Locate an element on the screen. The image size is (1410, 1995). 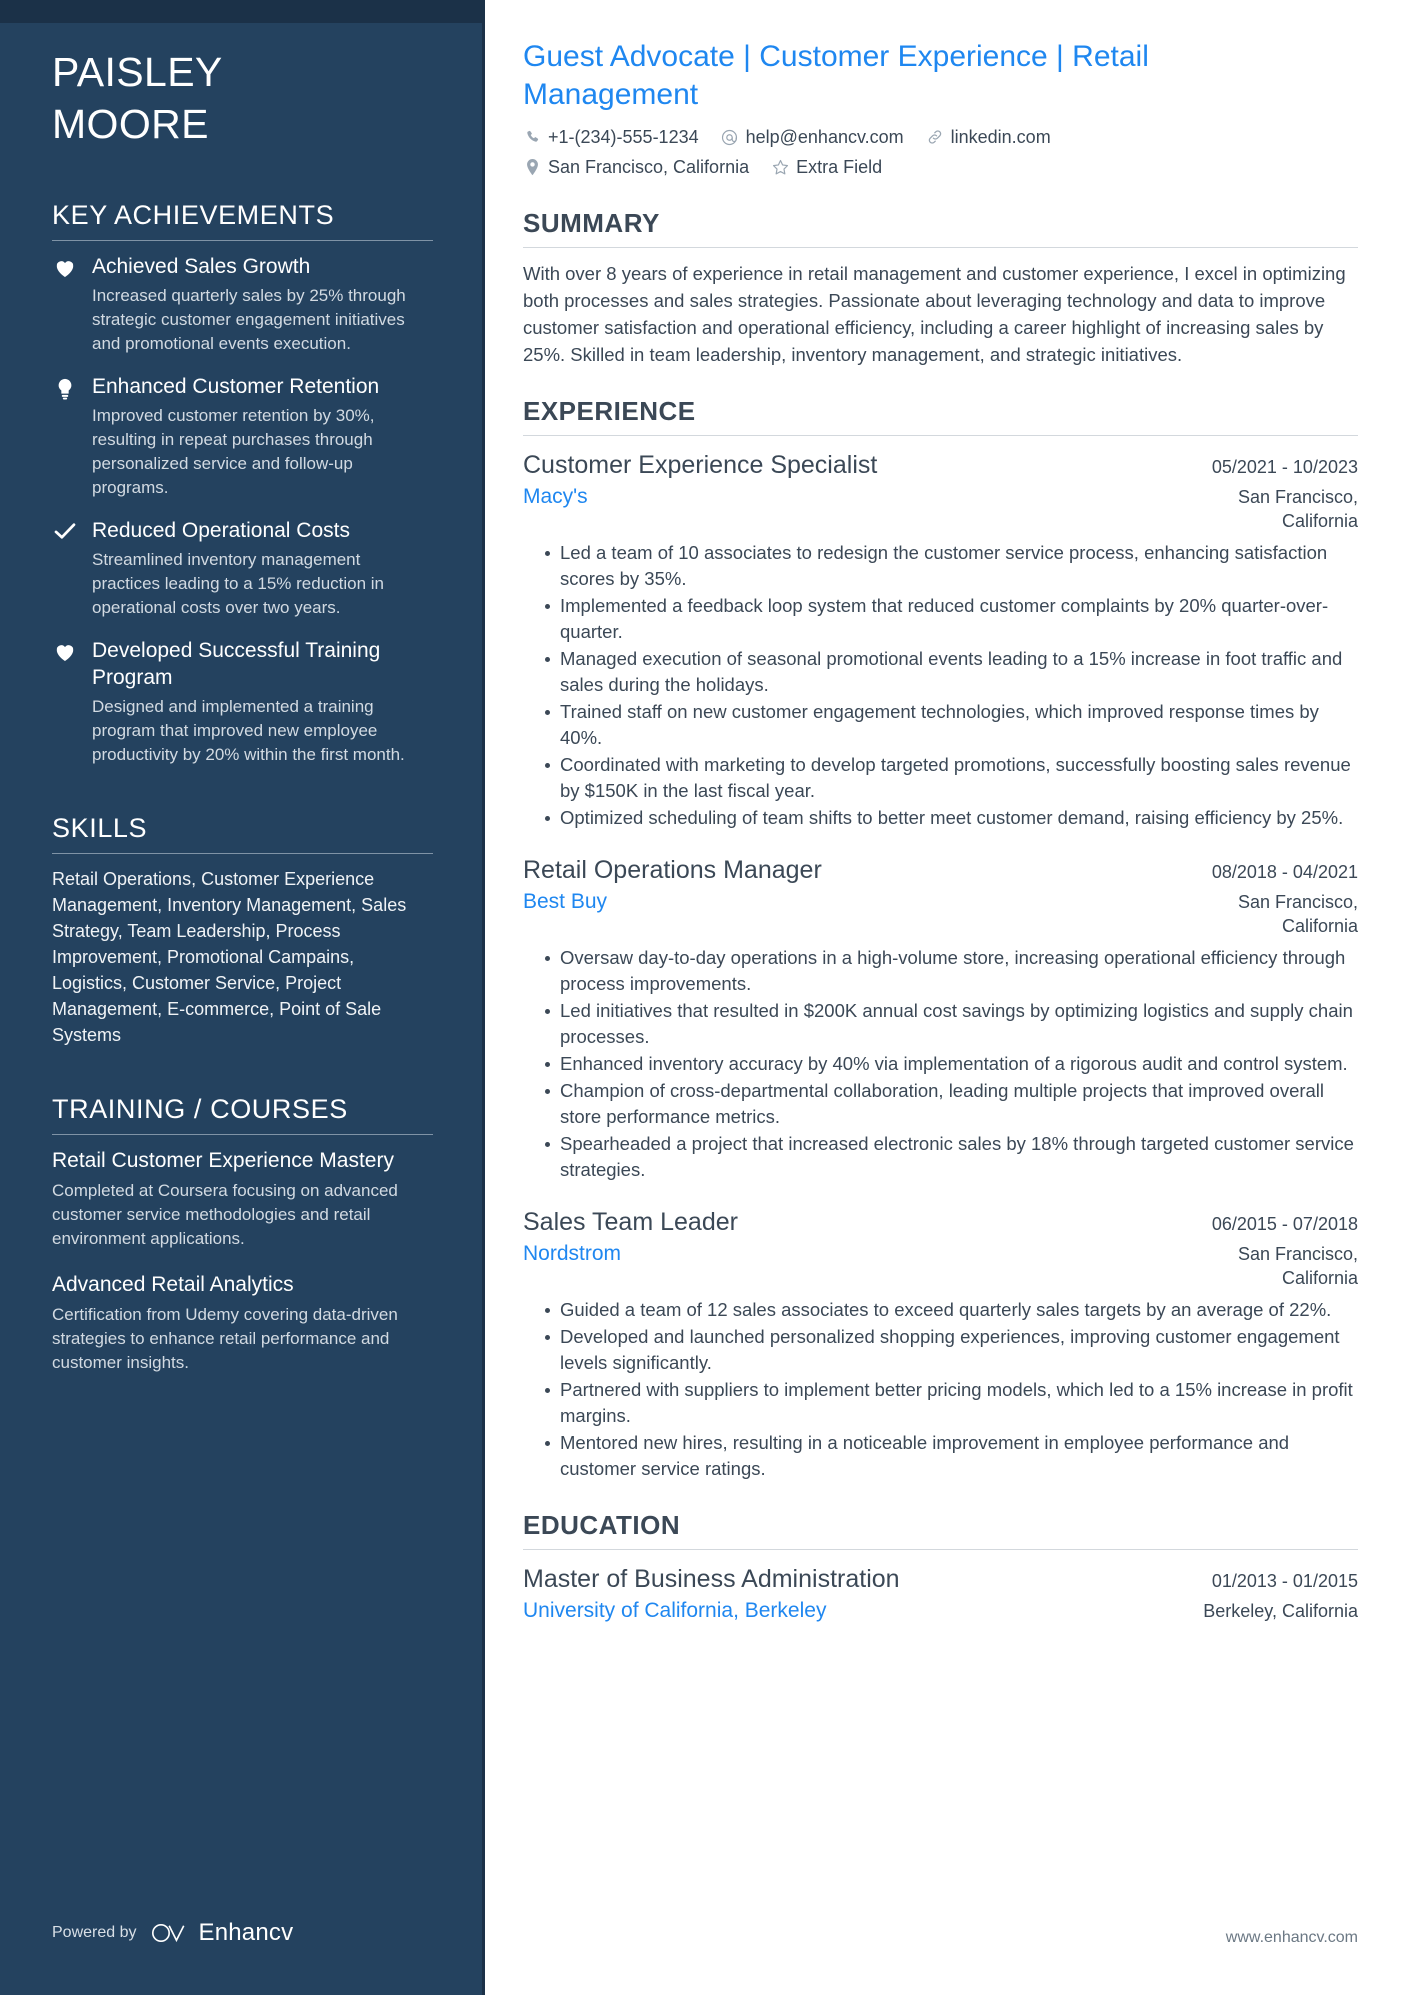
job-company-row: Macy's San Francisco, California is located at coordinates (940, 507).